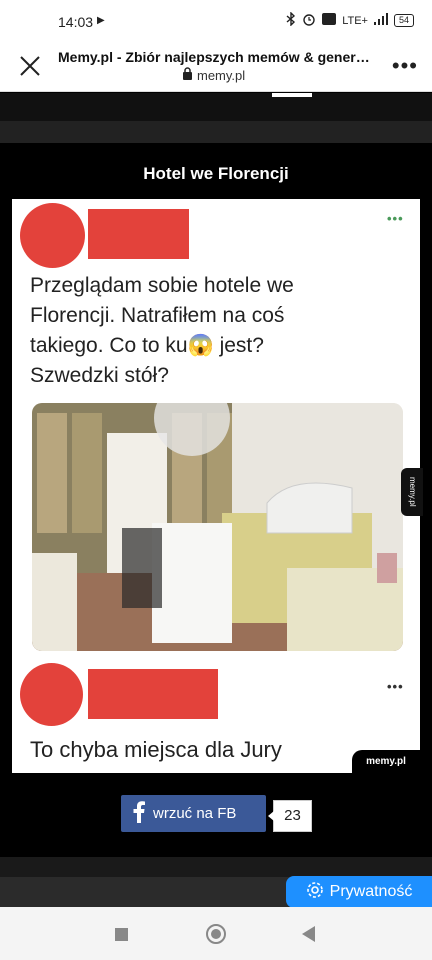 The height and width of the screenshot is (960, 432). Describe the element at coordinates (157, 315) in the screenshot. I see `caption-line: Florencji. Natrafiłem na coś` at that location.